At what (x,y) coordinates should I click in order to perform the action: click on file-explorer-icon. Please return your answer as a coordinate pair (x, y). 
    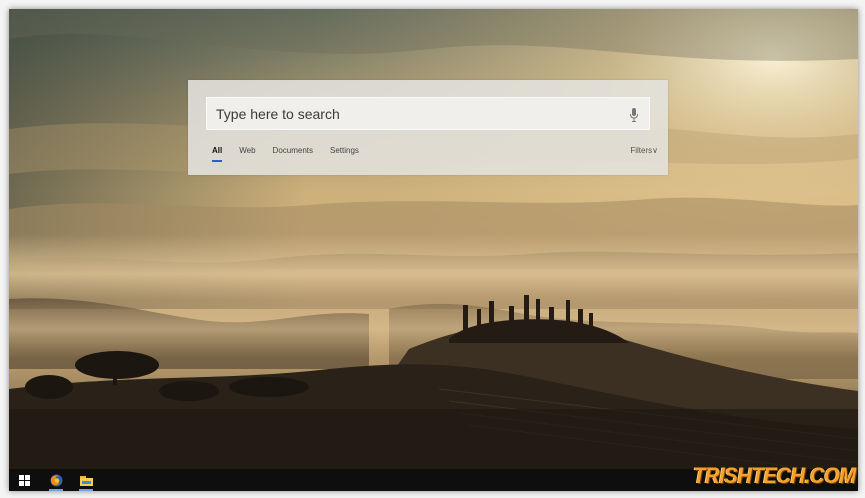
    Looking at the image, I should click on (86, 480).